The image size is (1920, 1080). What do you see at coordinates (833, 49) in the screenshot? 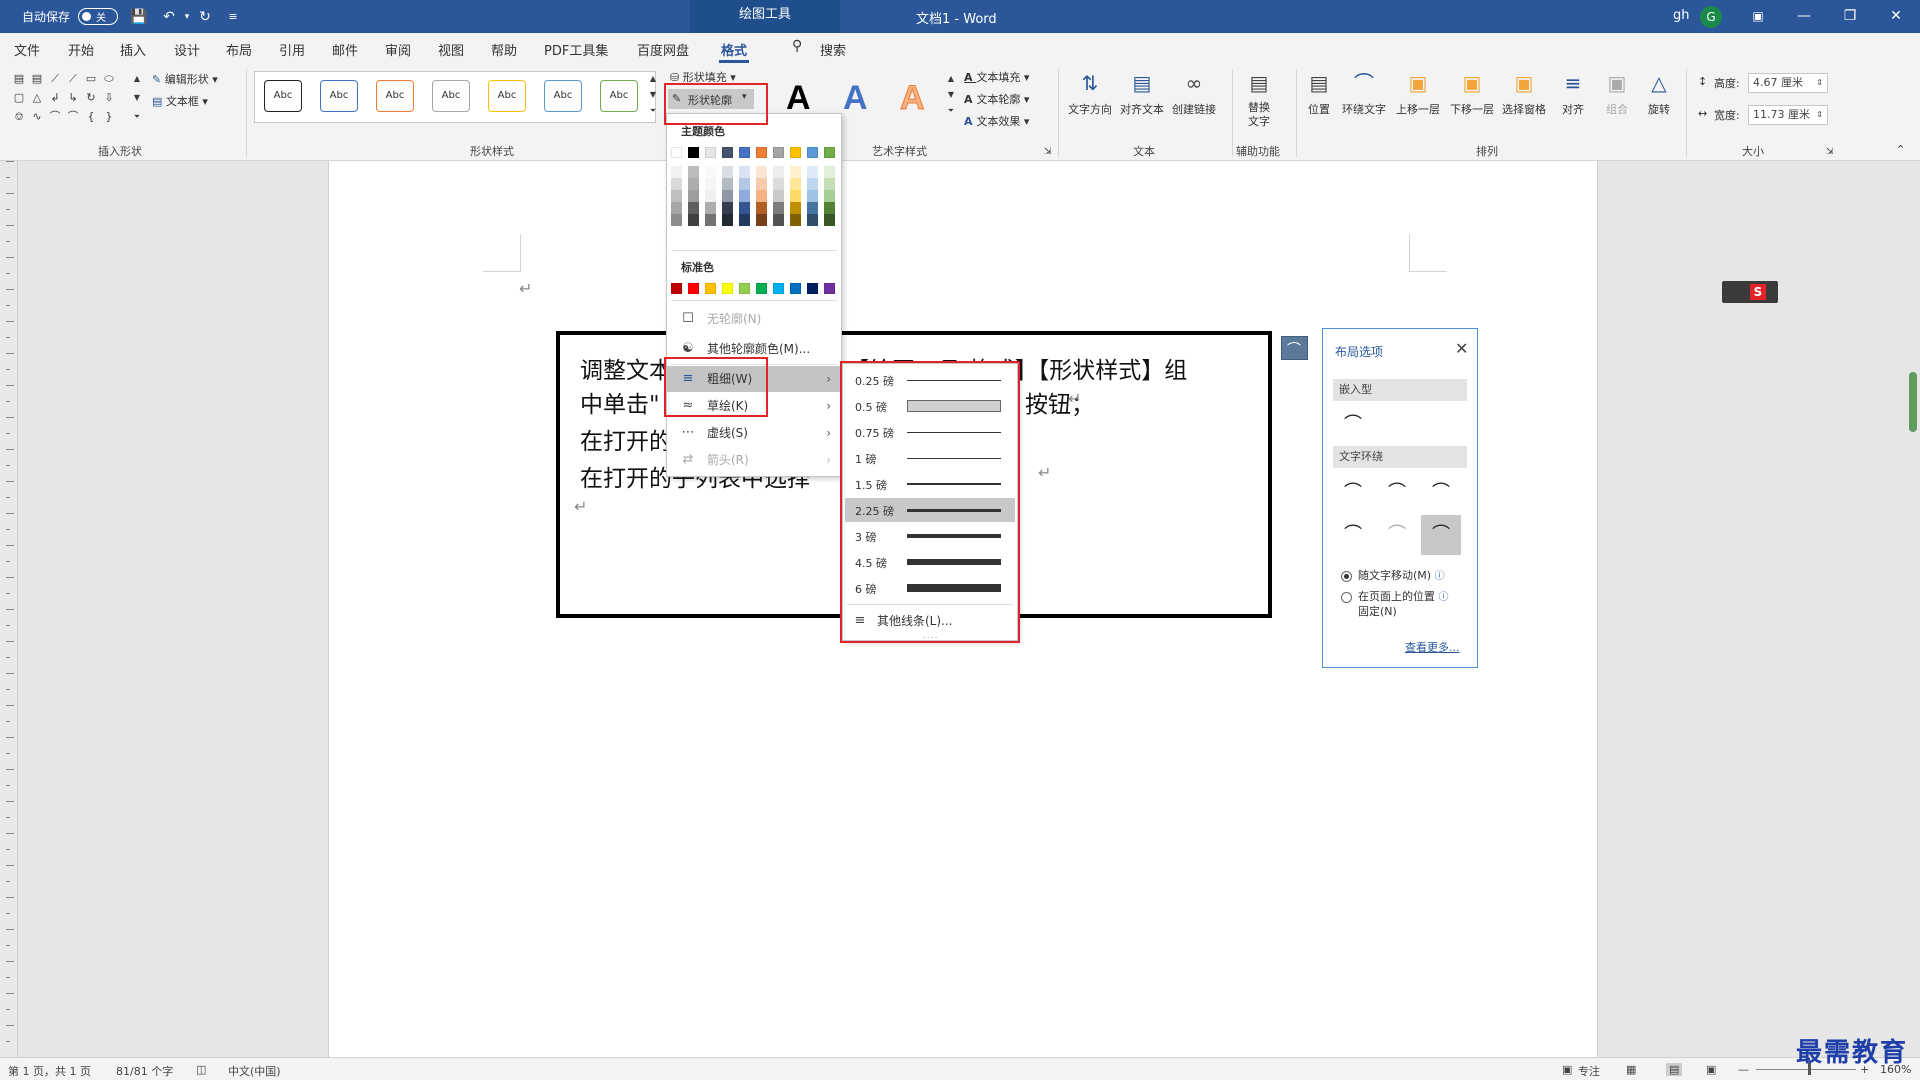
I see `search-label: 搜索` at bounding box center [833, 49].